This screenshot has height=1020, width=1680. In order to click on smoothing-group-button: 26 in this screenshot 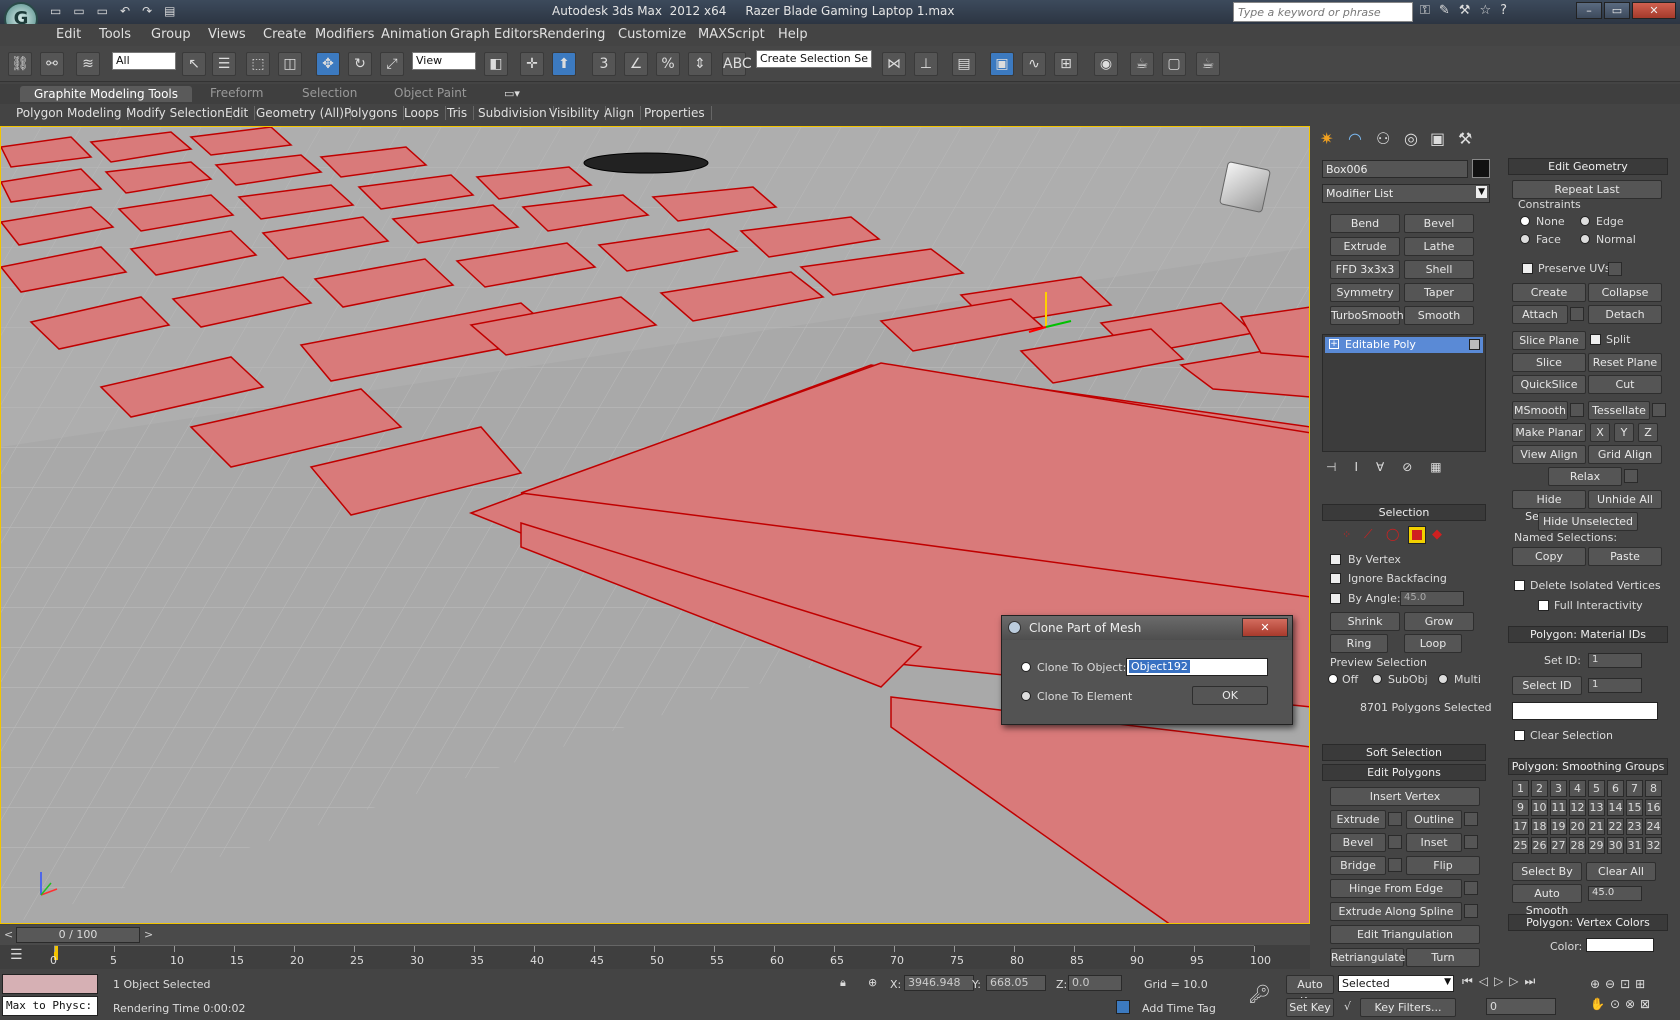, I will do `click(1539, 845)`.